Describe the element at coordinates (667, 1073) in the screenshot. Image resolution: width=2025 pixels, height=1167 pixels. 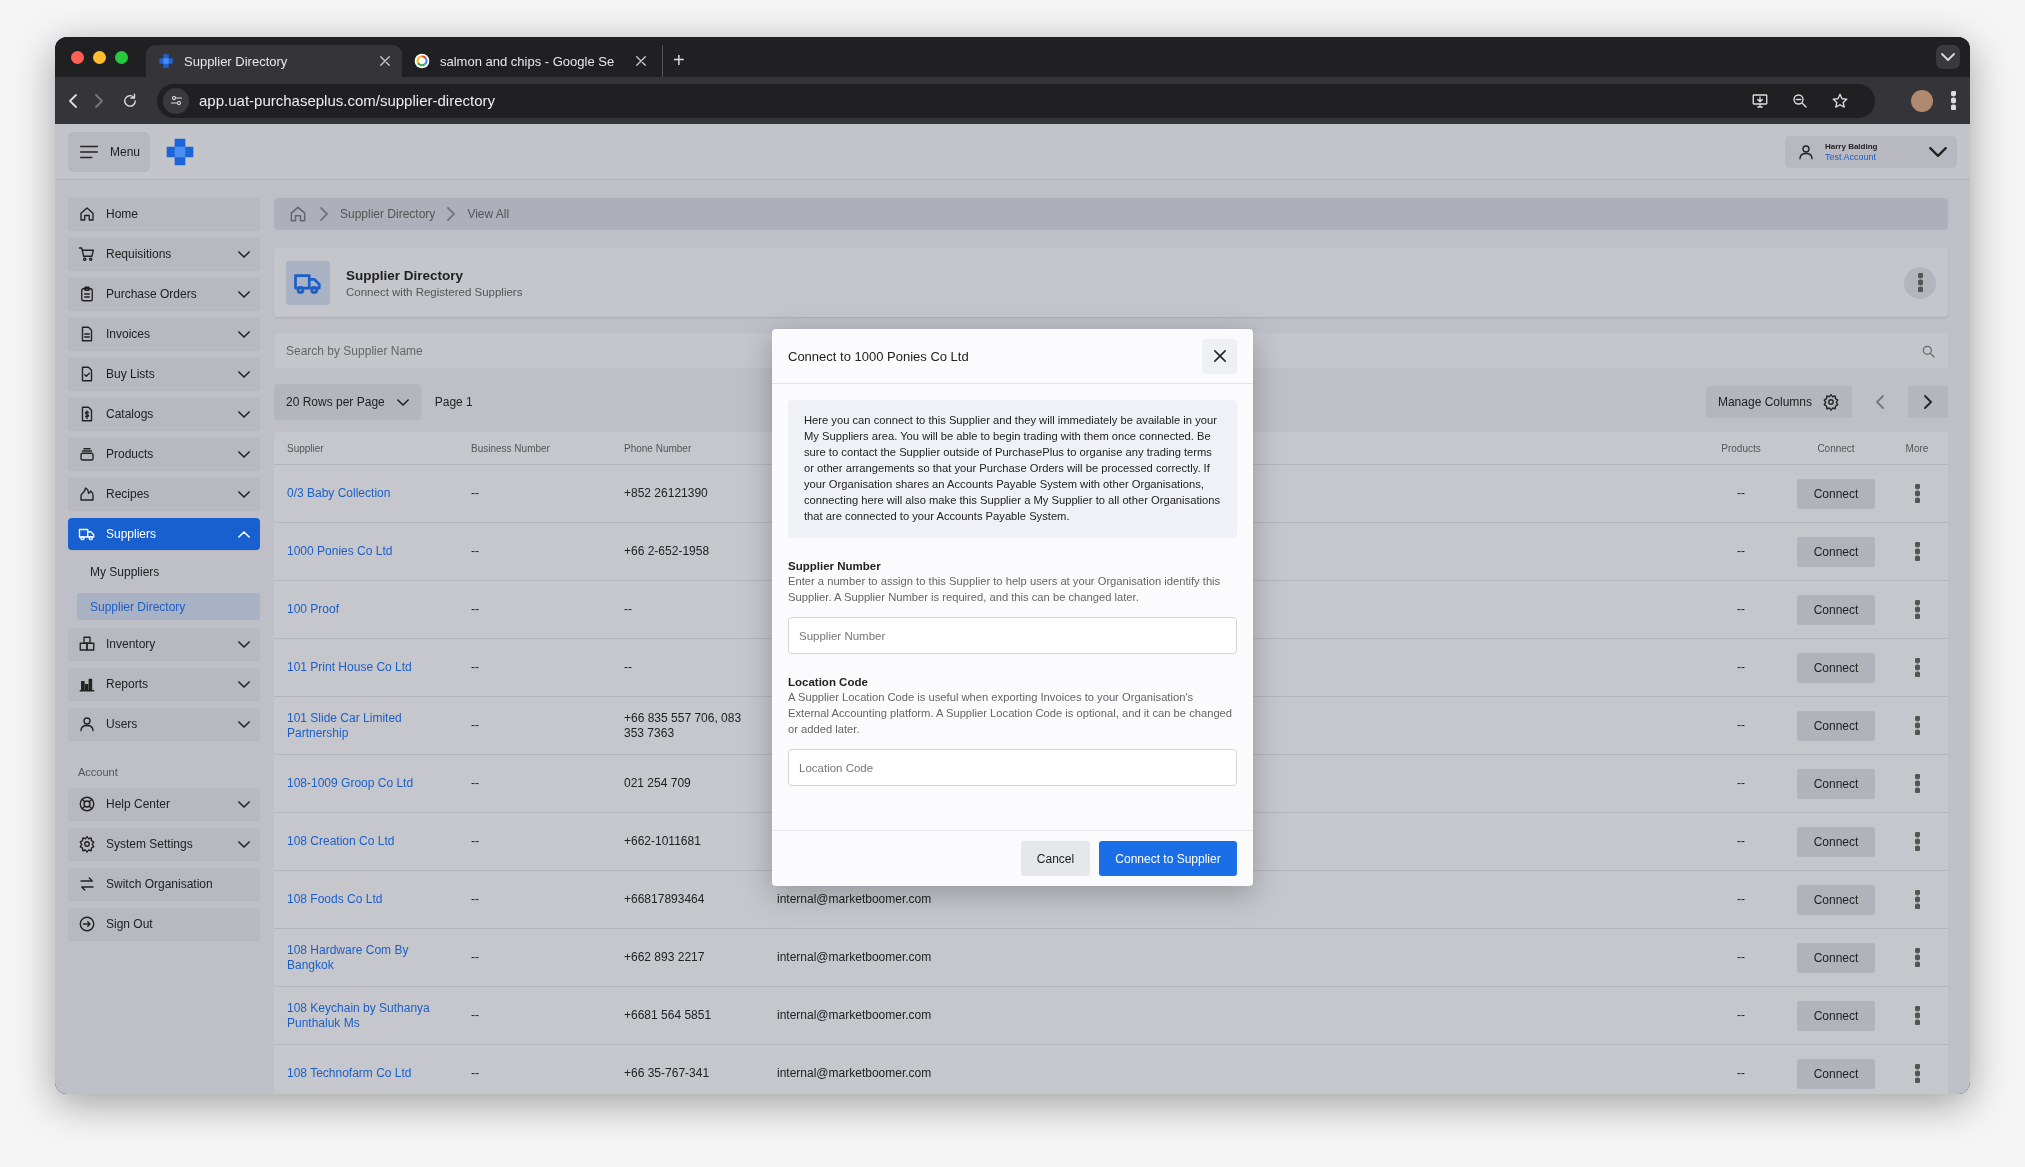
I see `table-cell: +66 35-767-341` at that location.